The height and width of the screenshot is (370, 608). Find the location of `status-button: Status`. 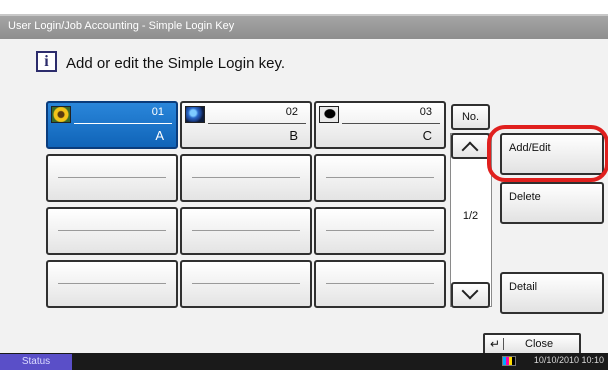

status-button: Status is located at coordinates (36, 362).